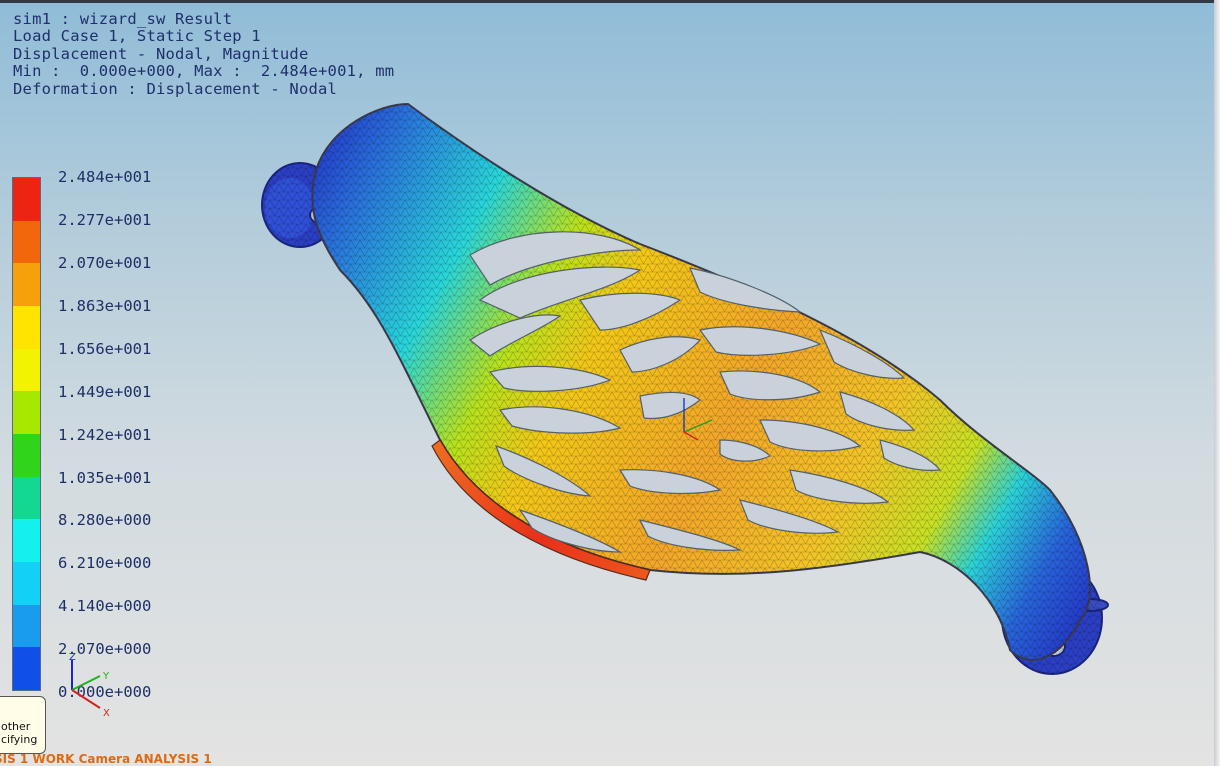  I want to click on triad-y-label: Y, so click(106, 676).